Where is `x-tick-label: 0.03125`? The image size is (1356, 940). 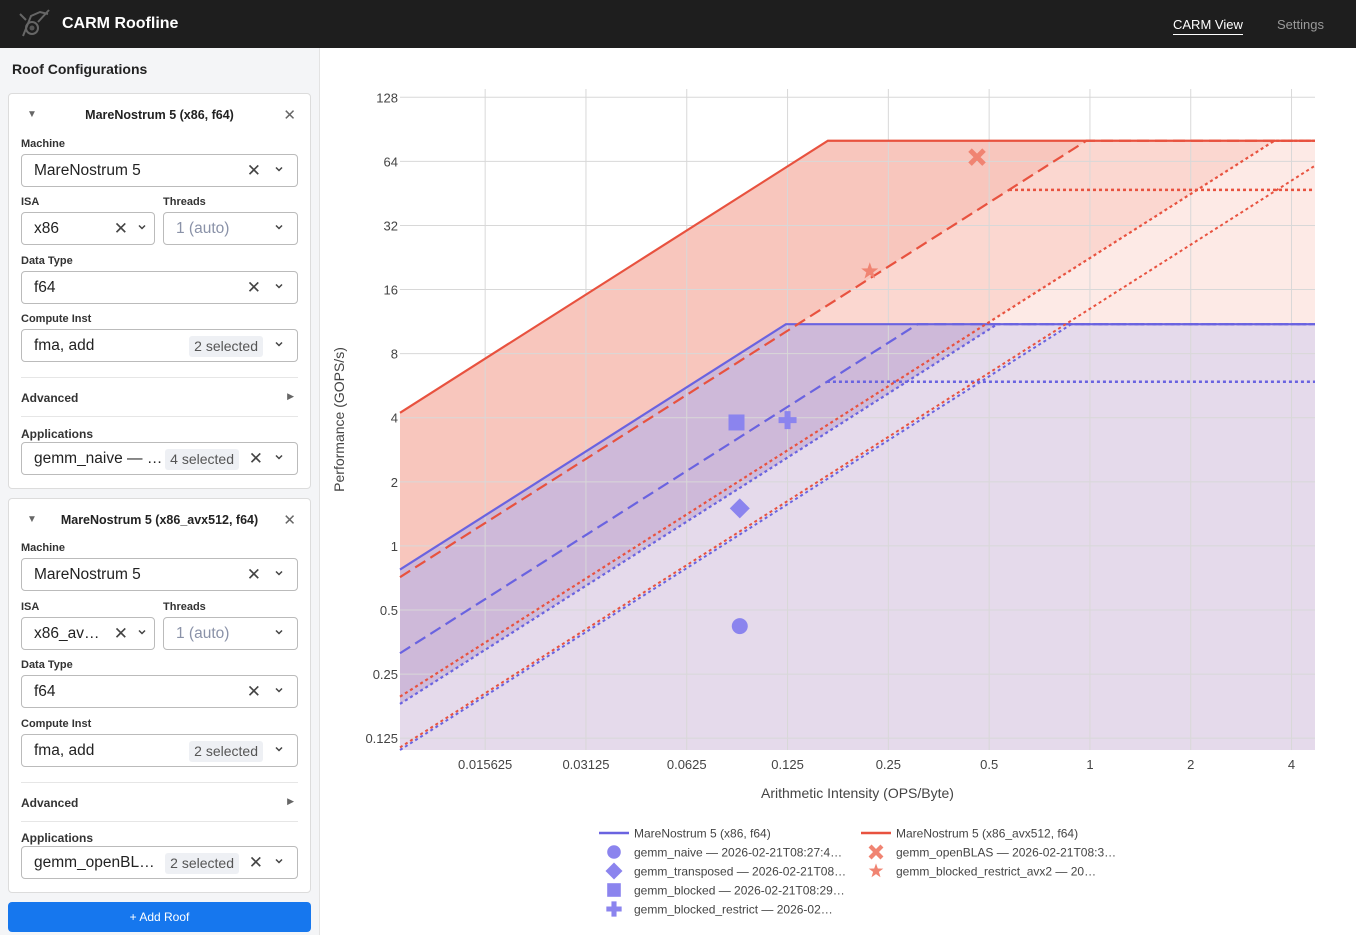 x-tick-label: 0.03125 is located at coordinates (585, 764).